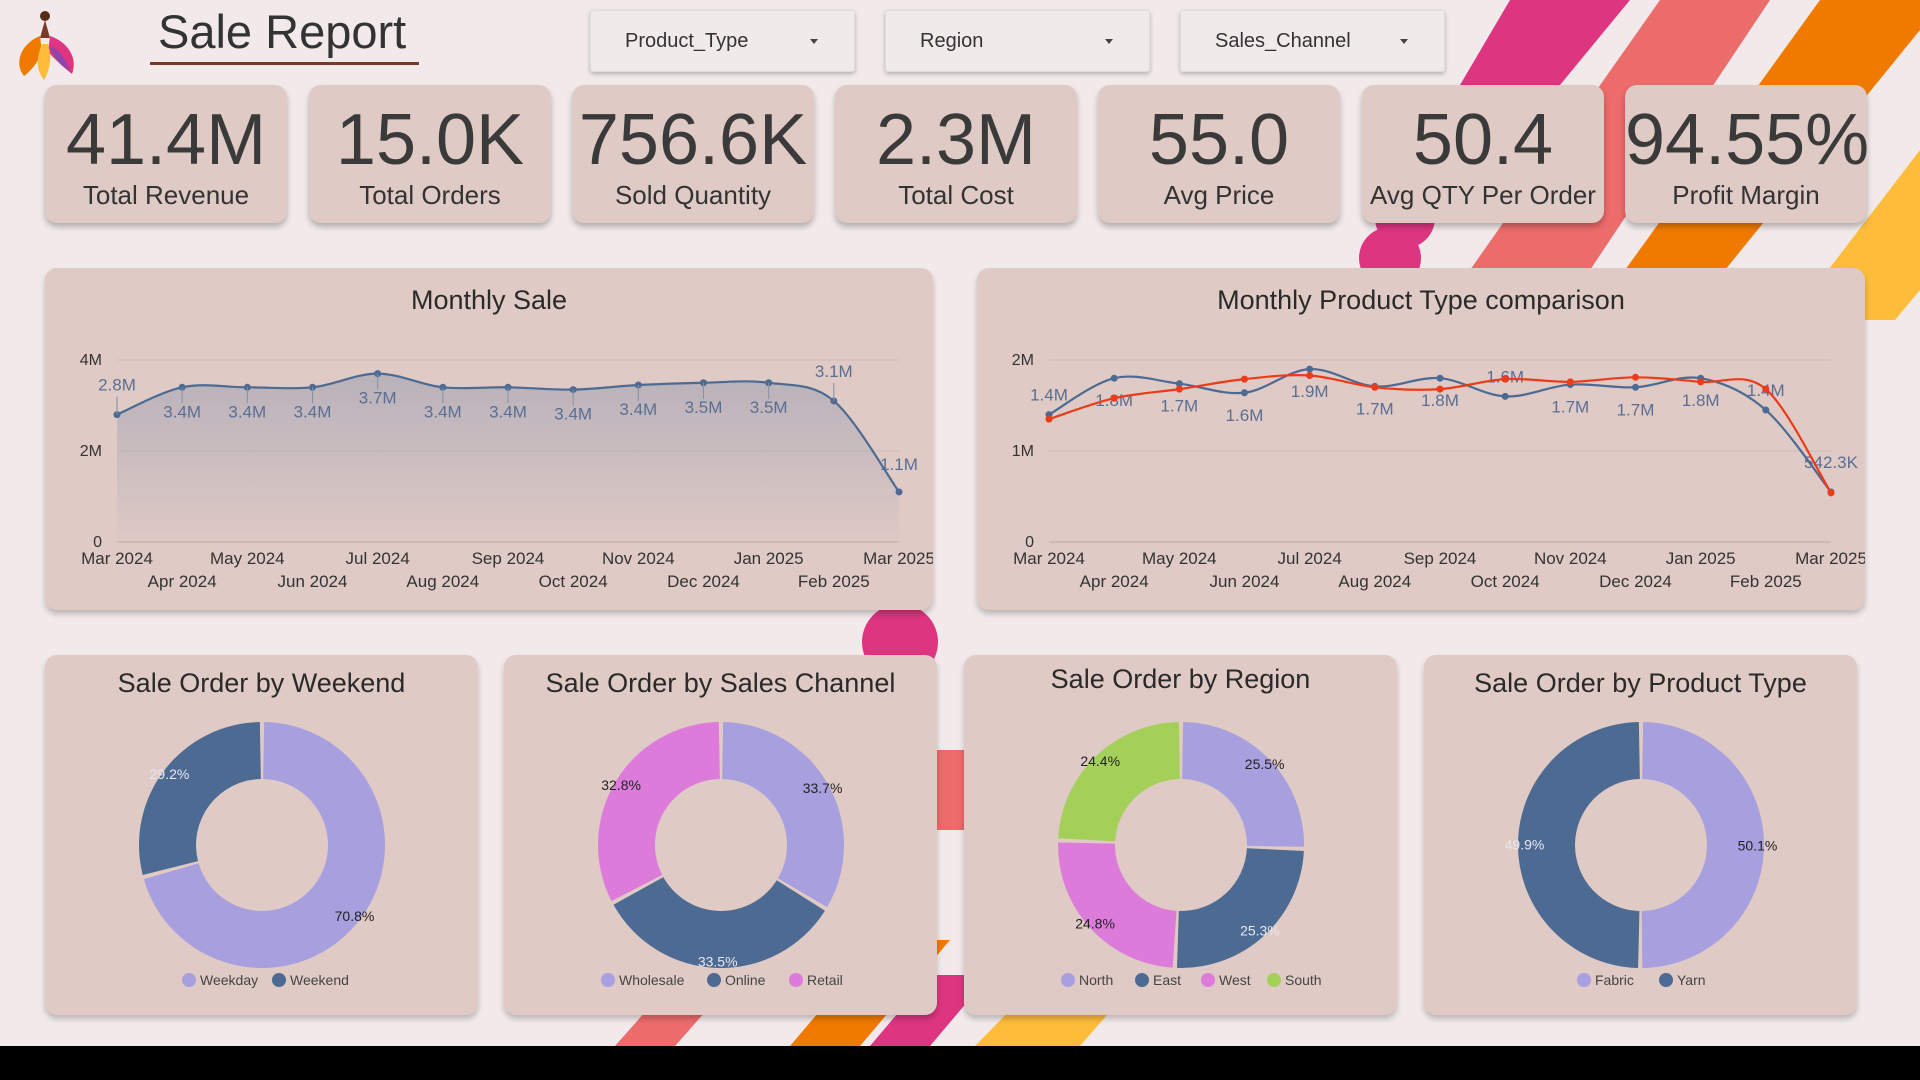 The width and height of the screenshot is (1920, 1080). Describe the element at coordinates (1570, 407) in the screenshot. I see `data-label: 1.7M` at that location.